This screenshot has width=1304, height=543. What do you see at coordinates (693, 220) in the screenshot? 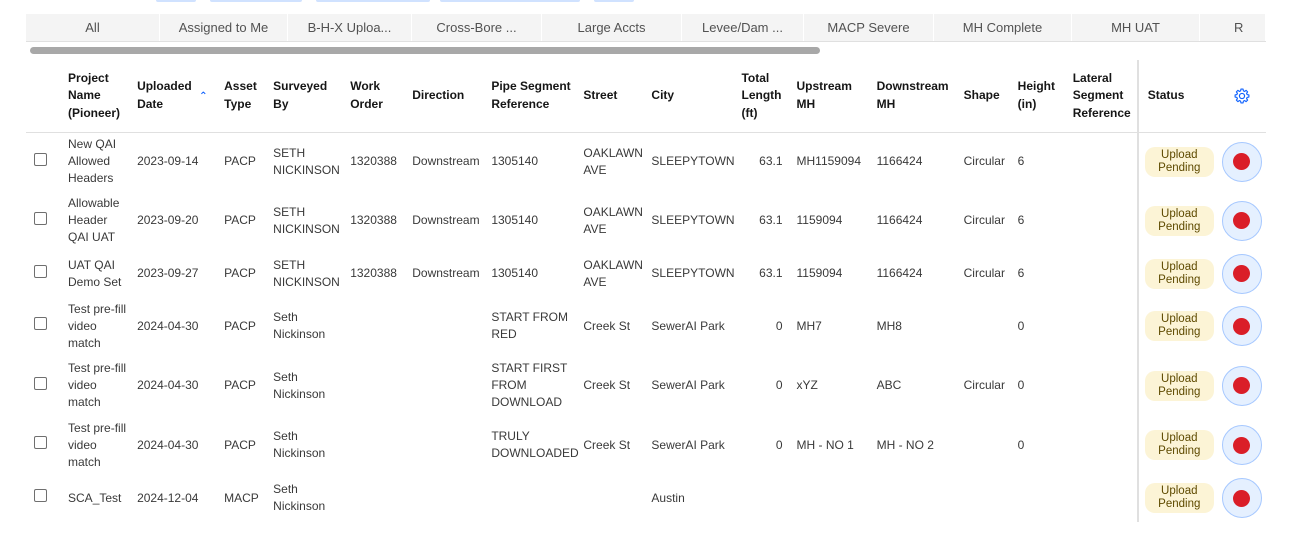
I see `cell-city: SLEEPYTOWN` at bounding box center [693, 220].